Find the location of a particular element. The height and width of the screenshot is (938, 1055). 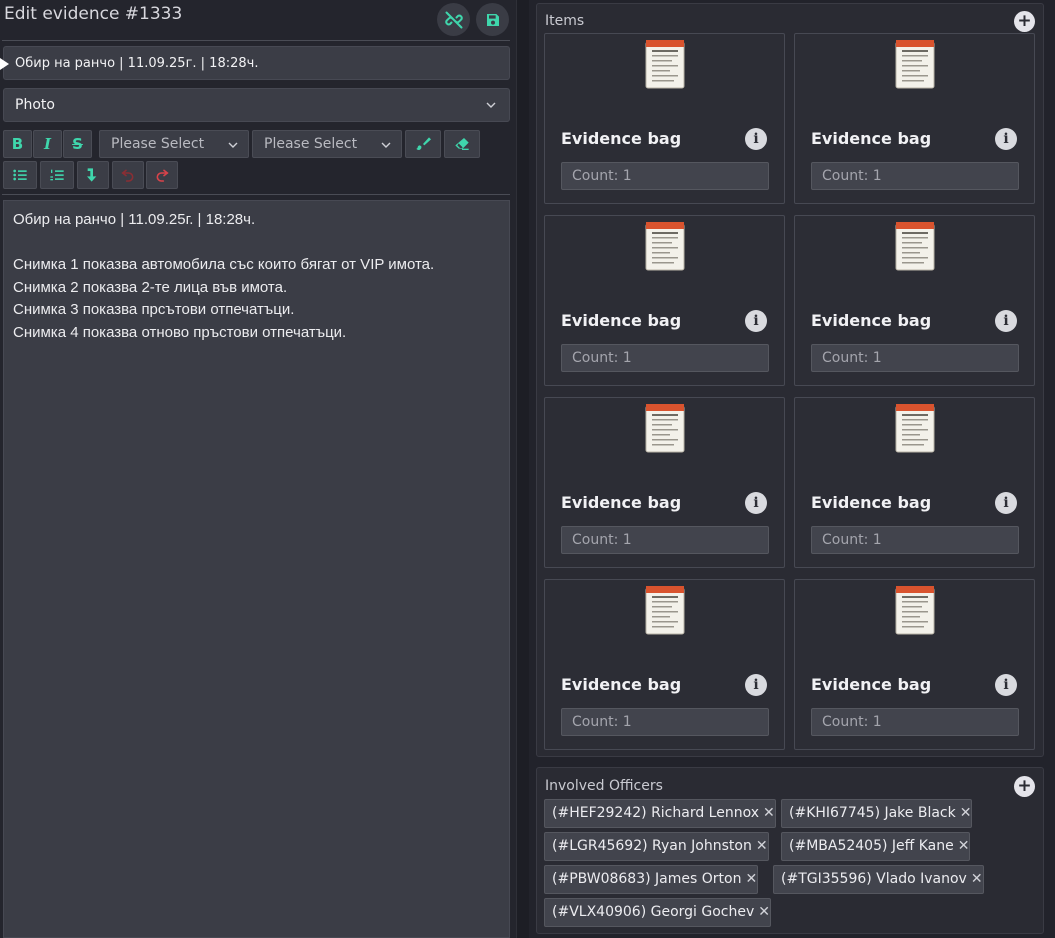

officer-tag: (#PBW08683) James Orton ✕ is located at coordinates (651, 879).